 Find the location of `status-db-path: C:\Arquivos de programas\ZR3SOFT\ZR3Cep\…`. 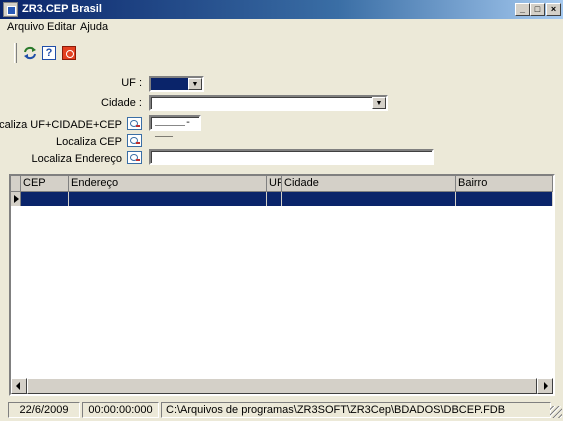

status-db-path: C:\Arquivos de programas\ZR3SOFT\ZR3Cep\… is located at coordinates (356, 410).